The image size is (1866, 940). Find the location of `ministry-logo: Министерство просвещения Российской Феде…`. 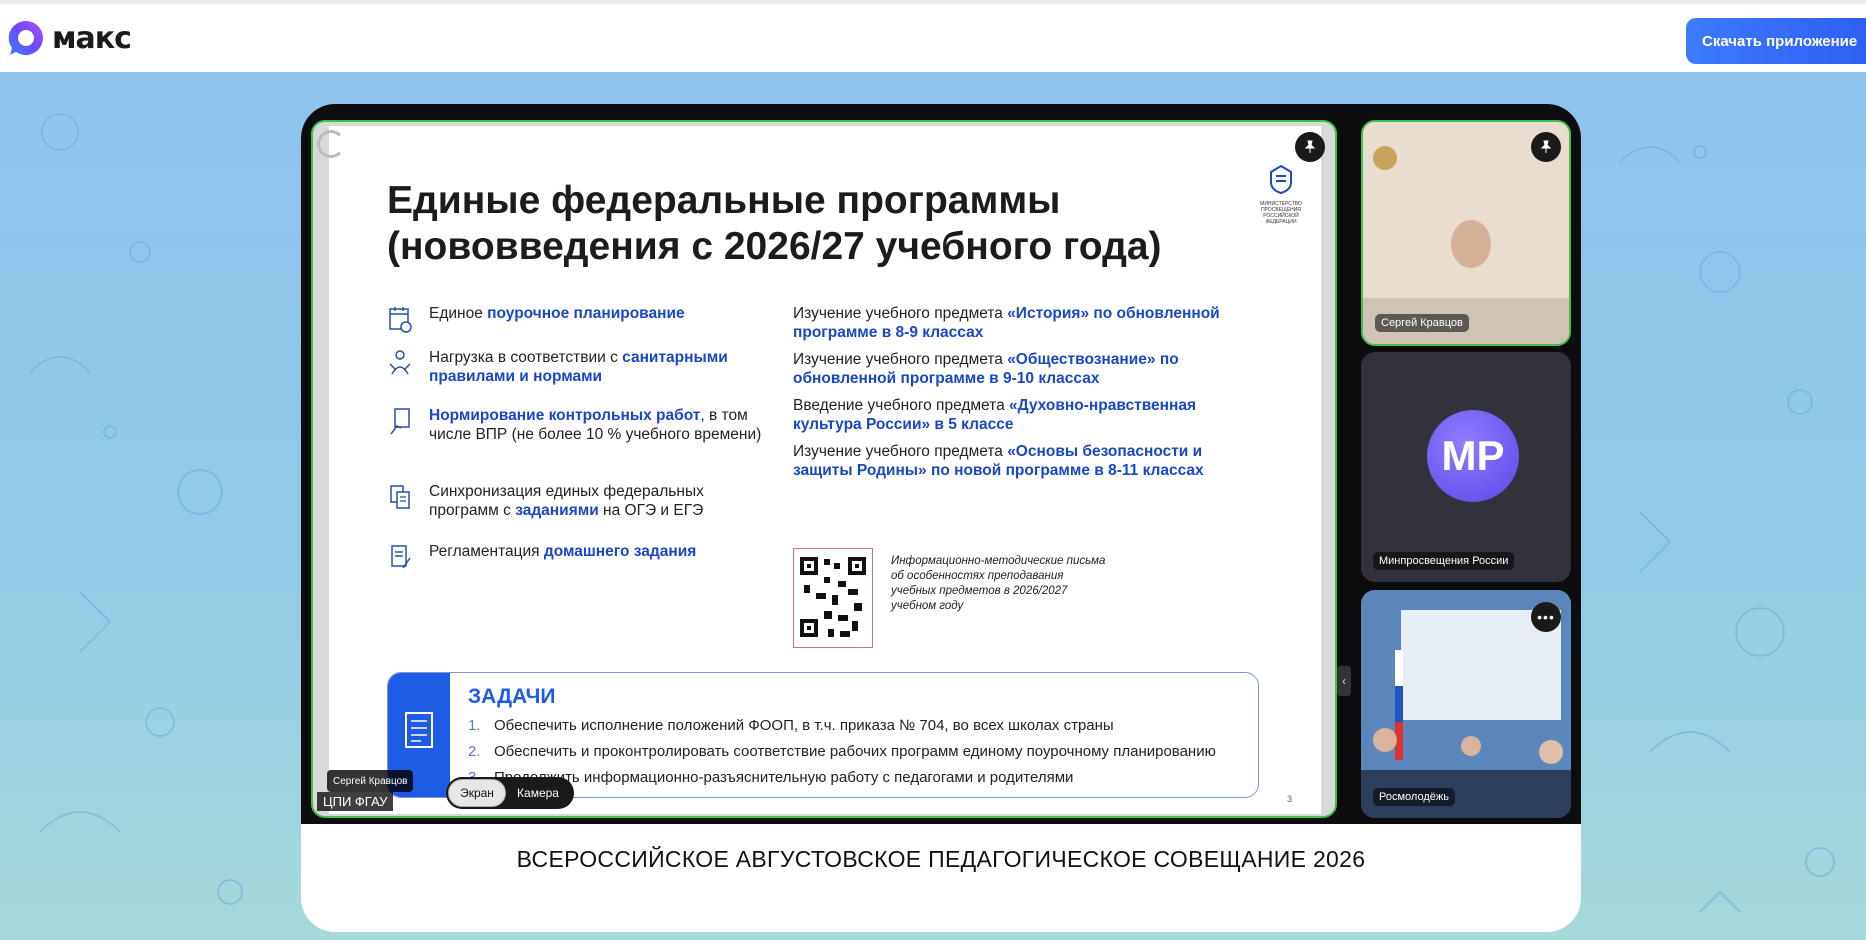

ministry-logo: Министерство просвещения Российской Феде… is located at coordinates (1281, 193).